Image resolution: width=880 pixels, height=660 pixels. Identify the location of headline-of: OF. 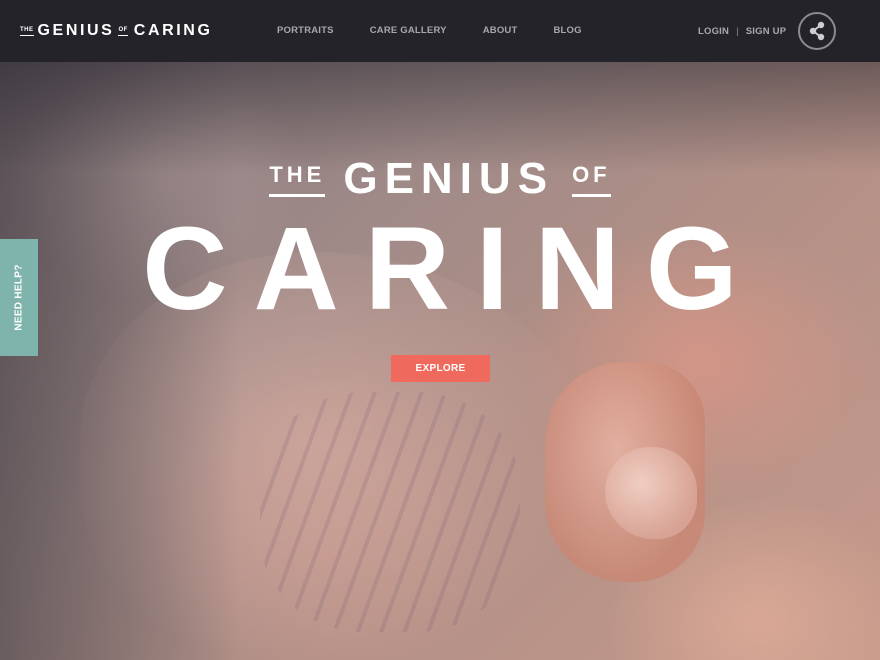
(591, 179).